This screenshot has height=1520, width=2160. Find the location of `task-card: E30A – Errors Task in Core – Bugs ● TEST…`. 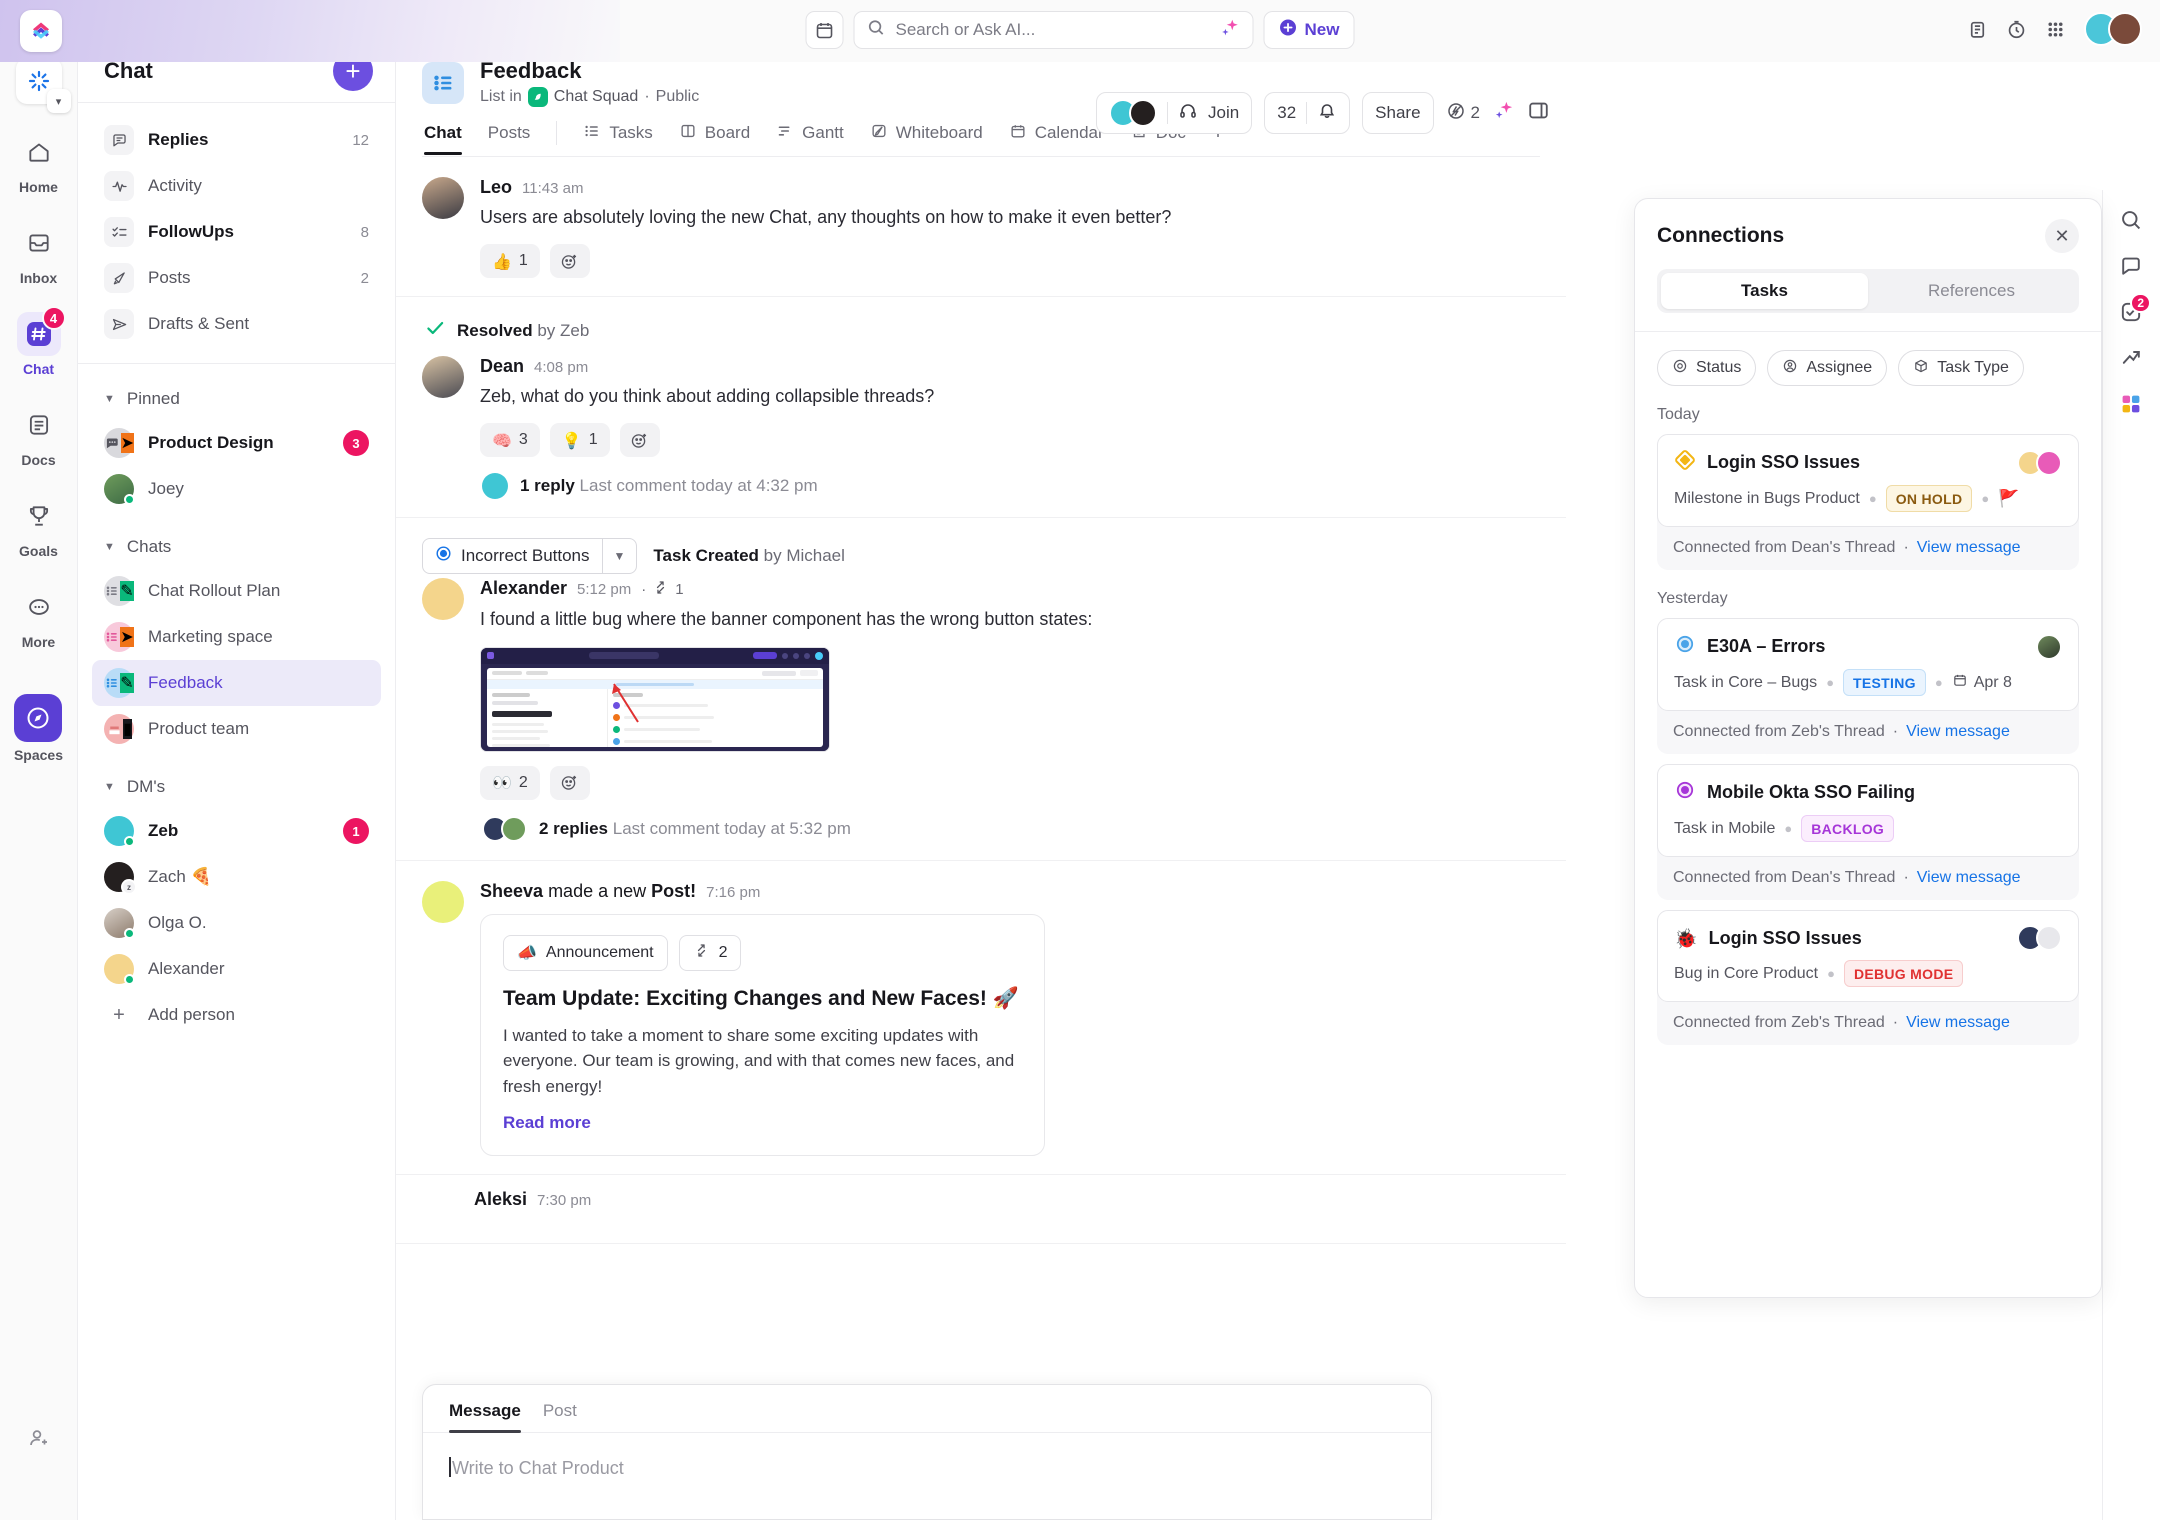

task-card: E30A – Errors Task in Core – Bugs ● TEST… is located at coordinates (1868, 664).